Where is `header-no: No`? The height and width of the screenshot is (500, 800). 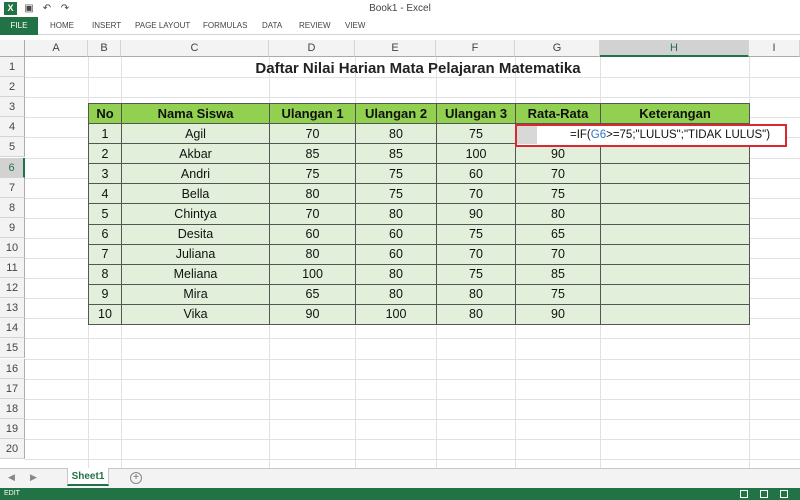 header-no: No is located at coordinates (105, 113).